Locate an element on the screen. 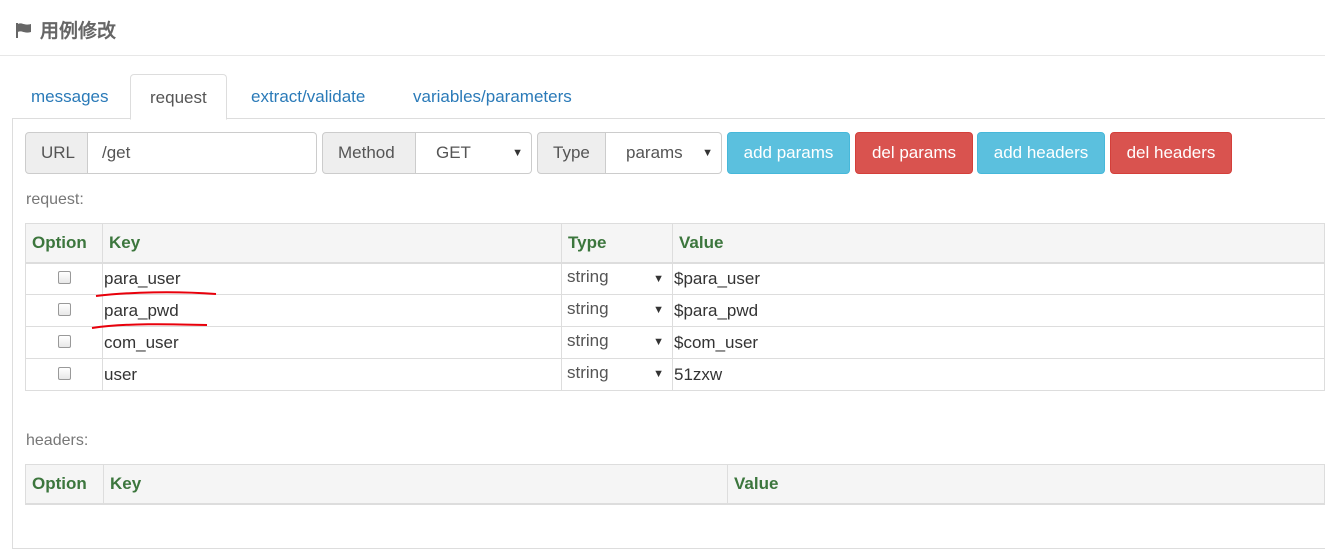  table-row: com_user string ▼ $com_user is located at coordinates (675, 342).